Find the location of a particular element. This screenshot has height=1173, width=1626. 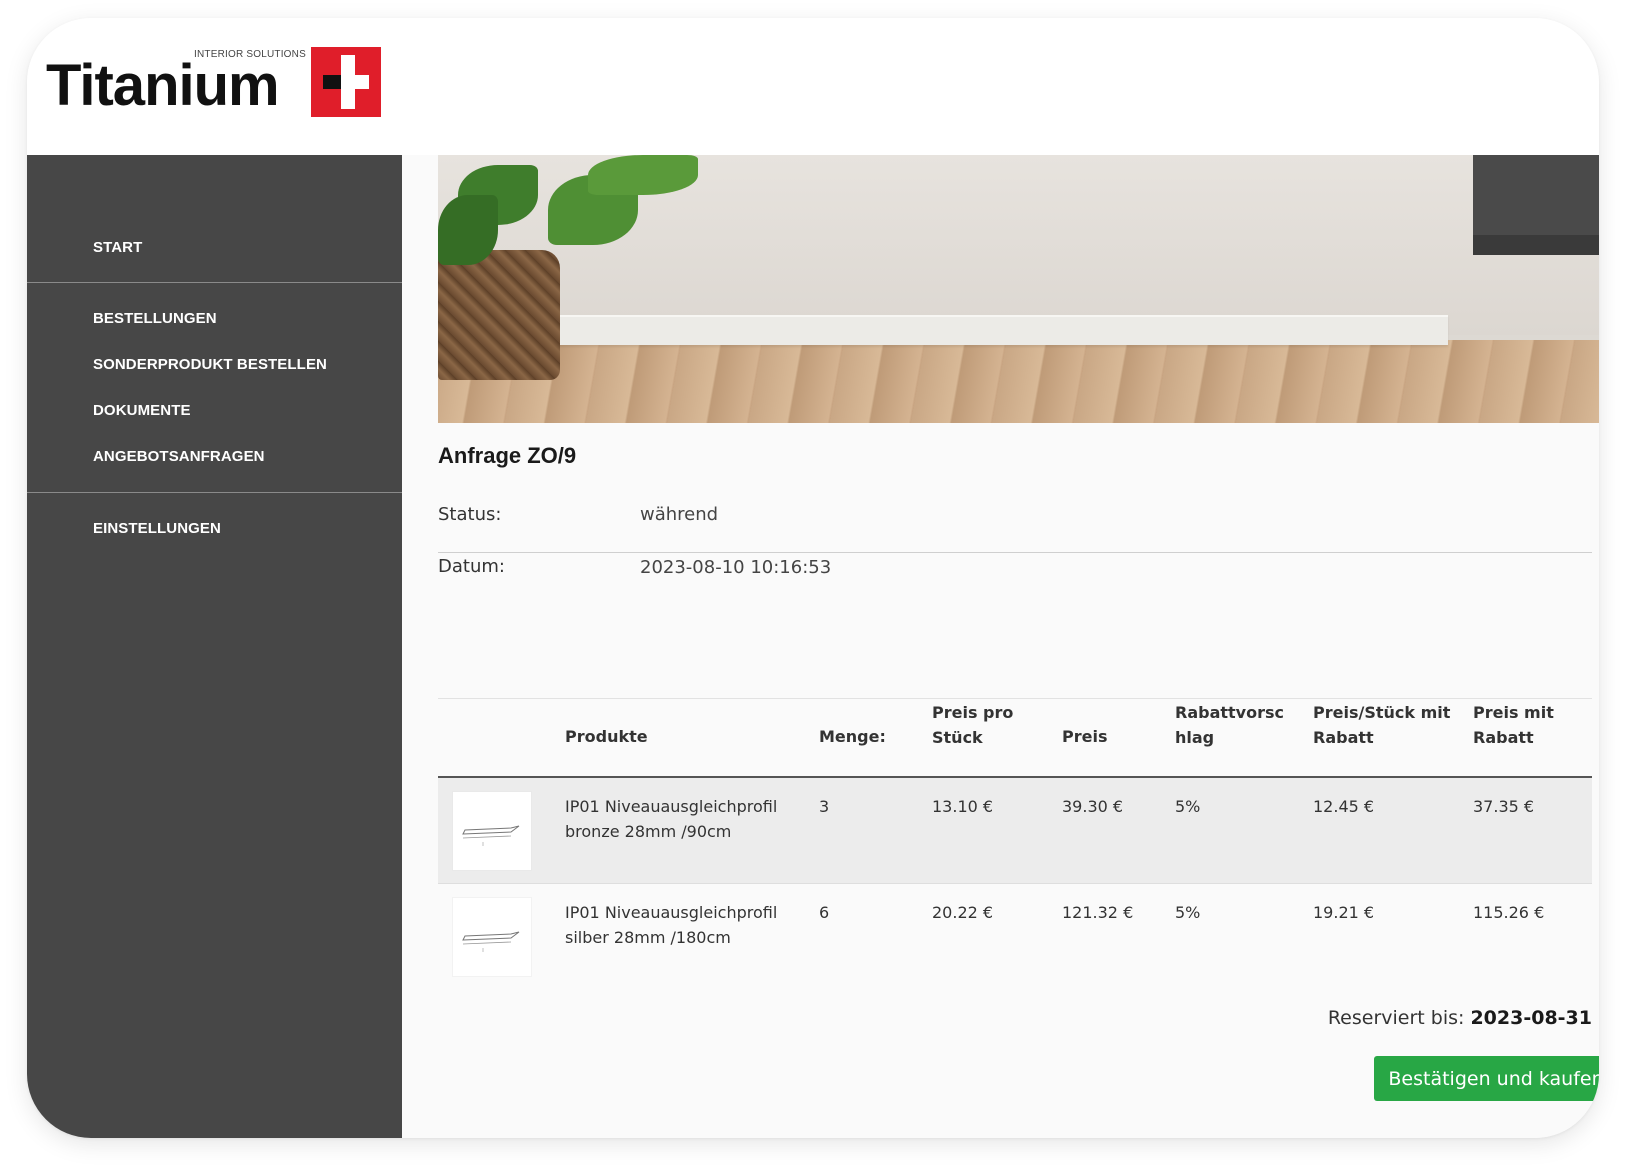

status-value: während is located at coordinates (679, 514).